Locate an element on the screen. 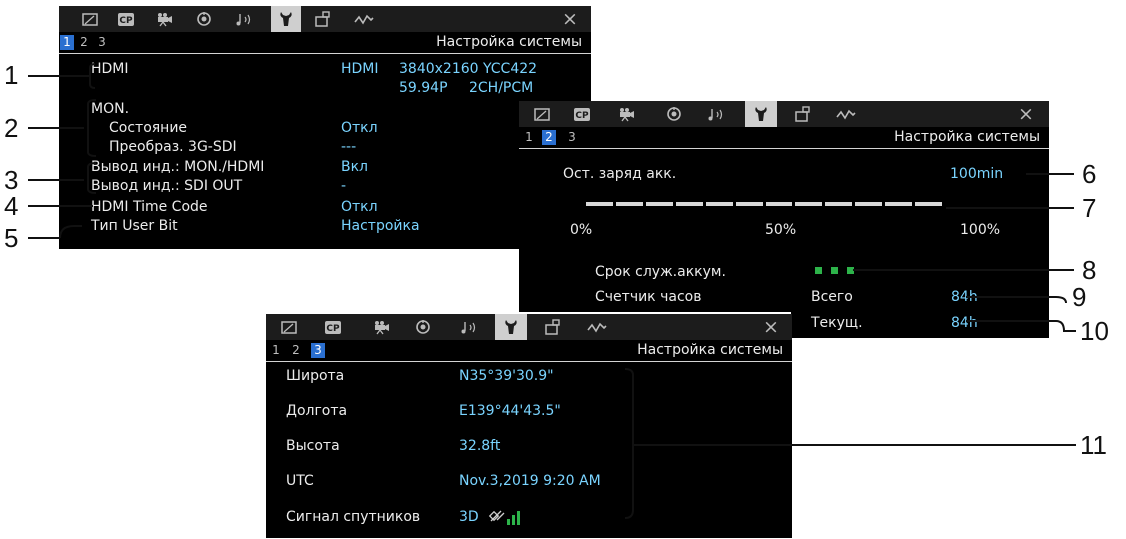  hdmi-timecode-label: HDMI Time Code is located at coordinates (149, 207).